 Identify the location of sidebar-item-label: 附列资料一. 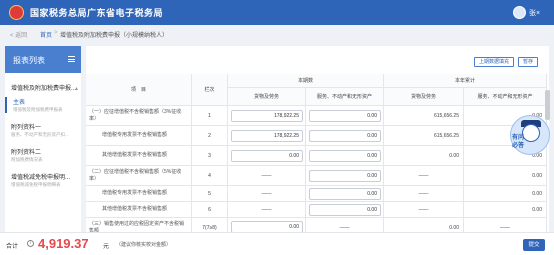
(26, 128).